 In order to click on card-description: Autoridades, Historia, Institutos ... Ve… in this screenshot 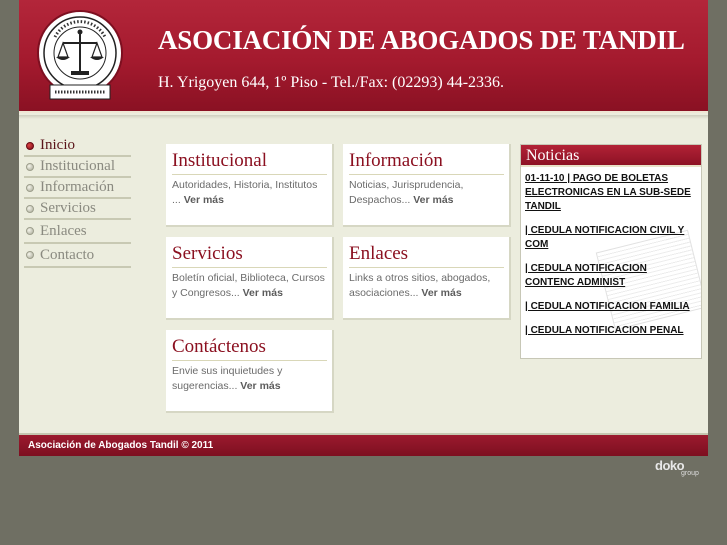, I will do `click(249, 193)`.